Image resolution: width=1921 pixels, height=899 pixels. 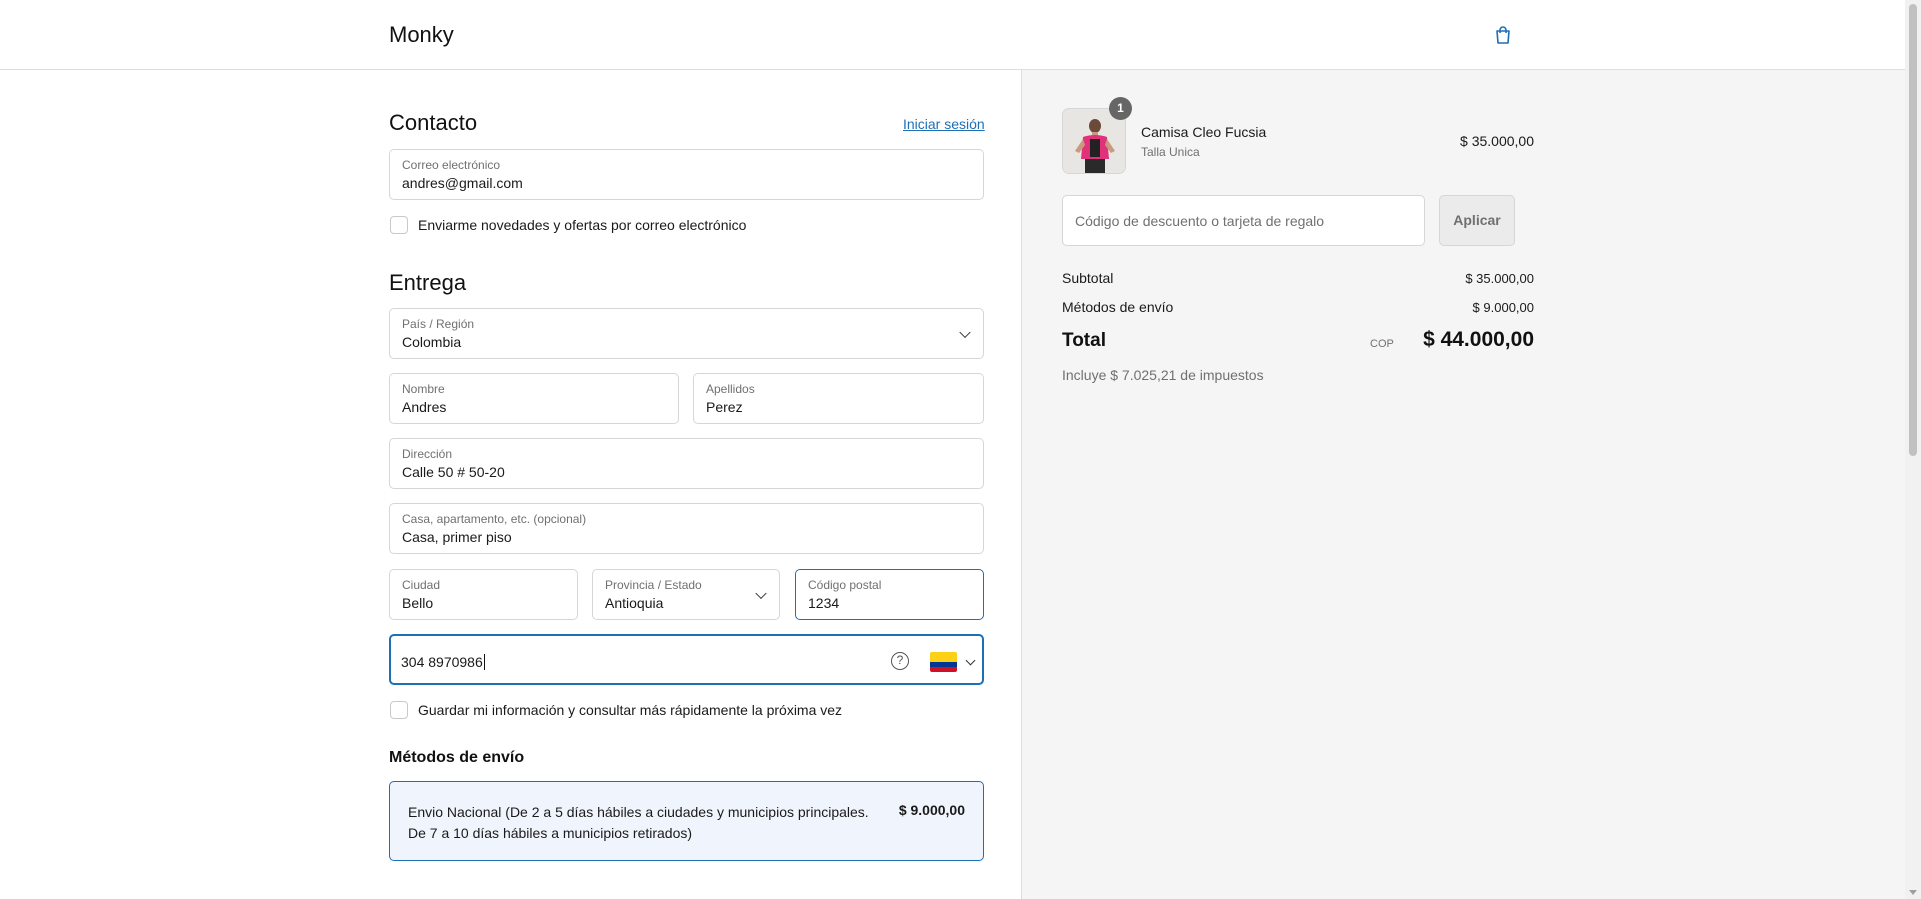 What do you see at coordinates (900, 661) in the screenshot?
I see `question-circle-icon: ?` at bounding box center [900, 661].